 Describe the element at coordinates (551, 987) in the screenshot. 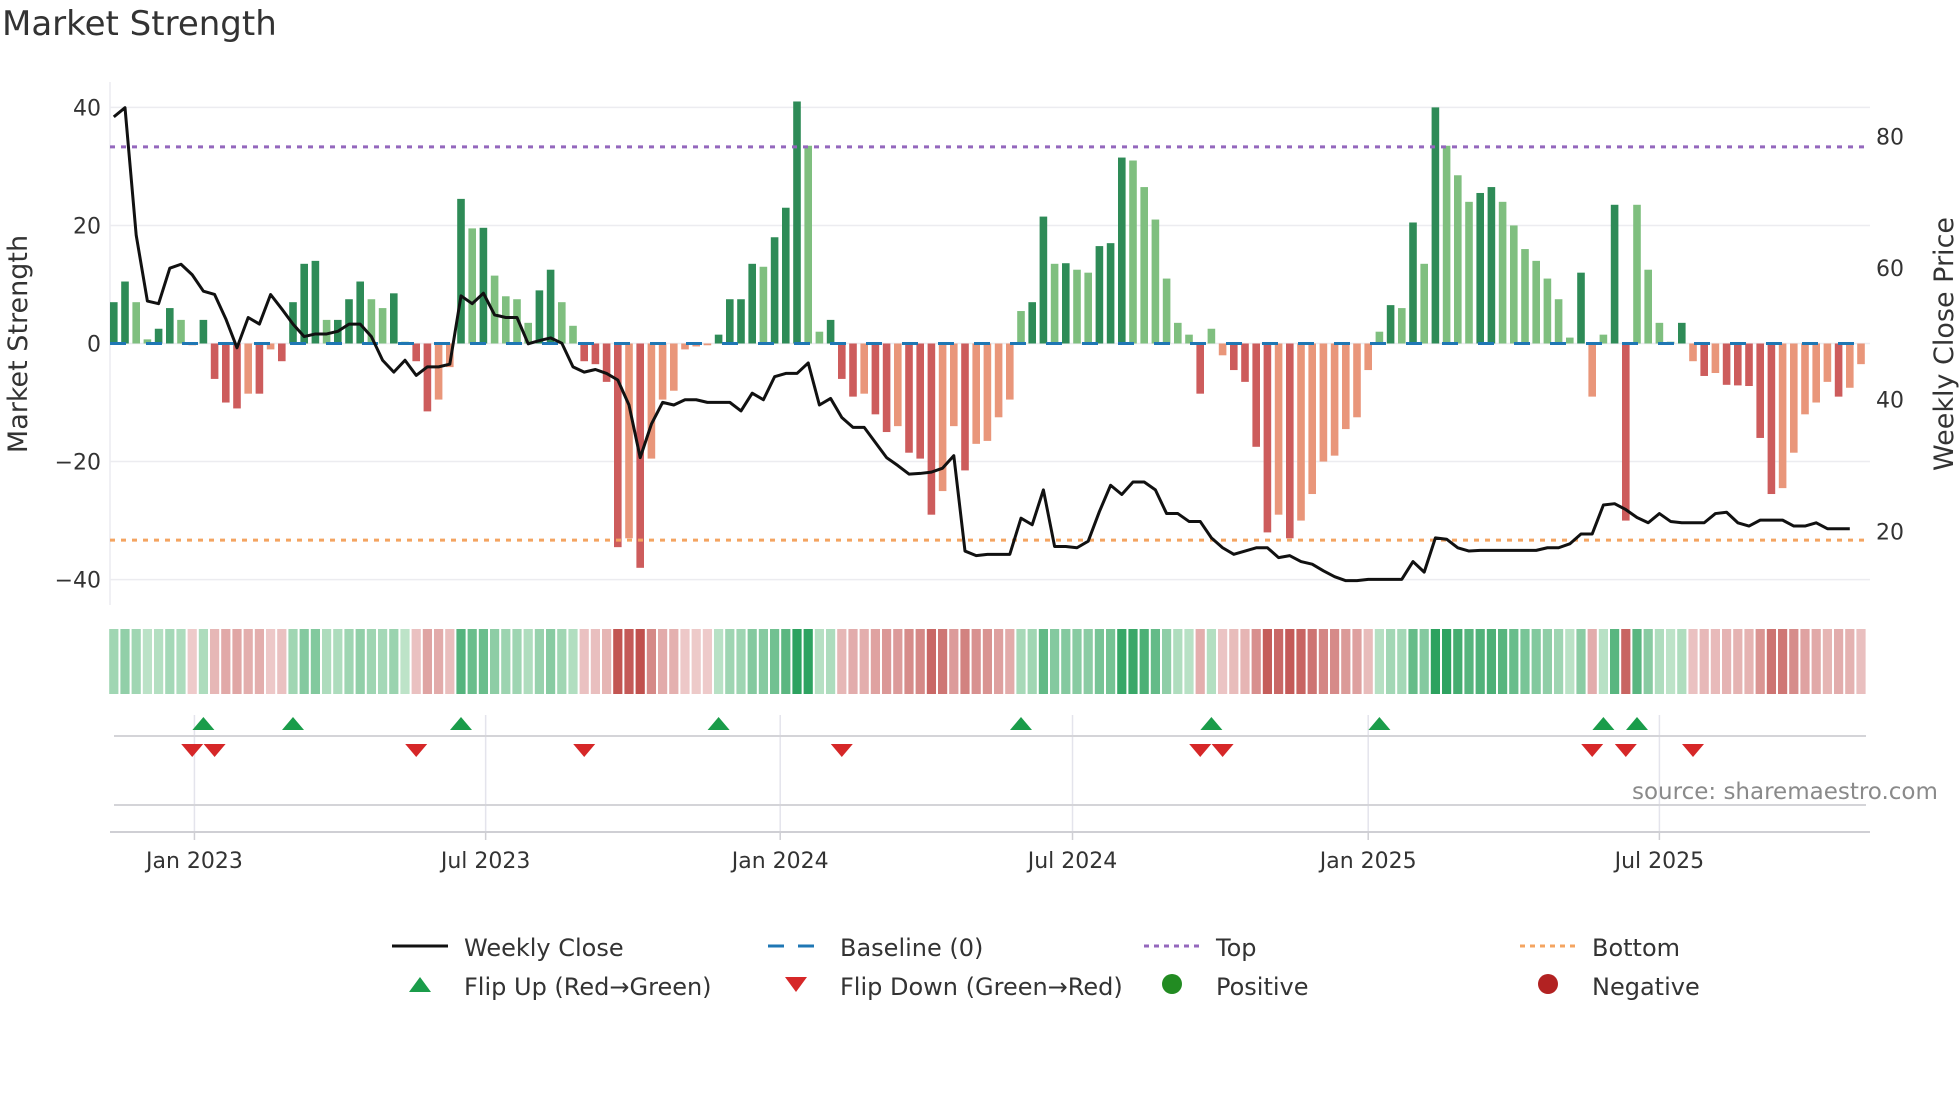

I see `legend-item: Flip Up (Red→Green)` at that location.